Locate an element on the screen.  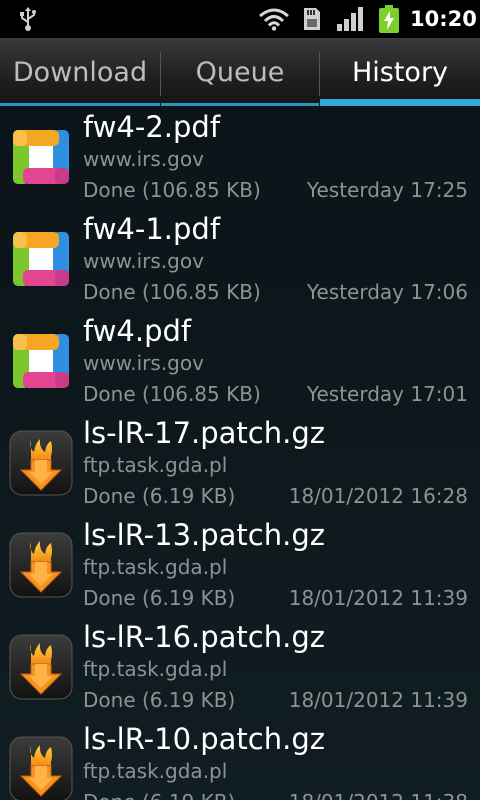
file-name: fw4-1.pdf is located at coordinates (152, 229).